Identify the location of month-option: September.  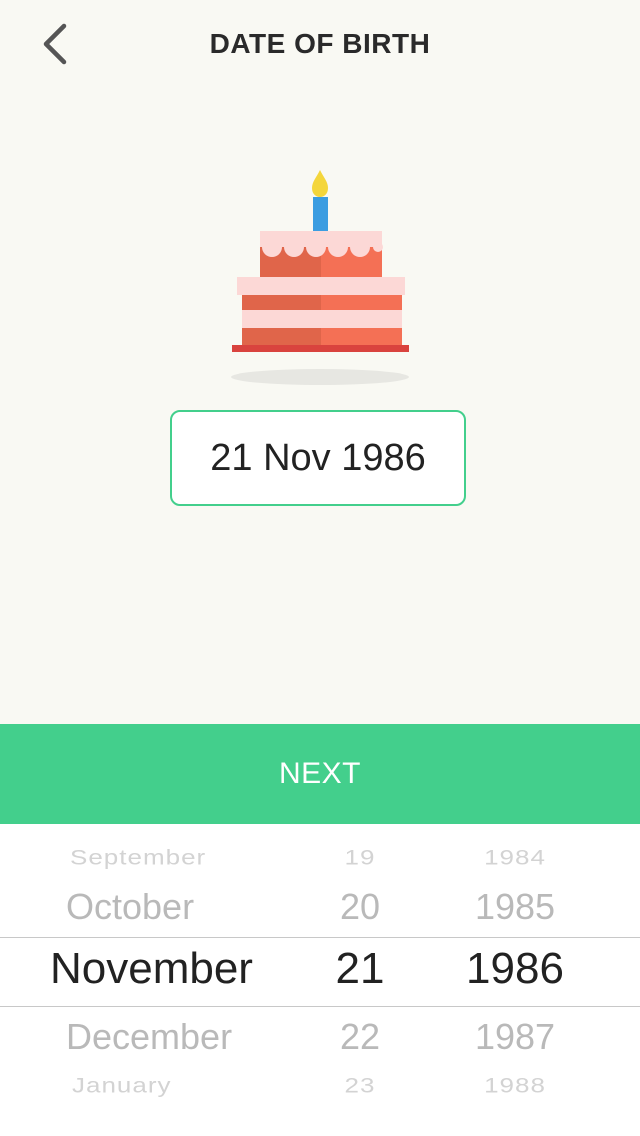
(165, 857).